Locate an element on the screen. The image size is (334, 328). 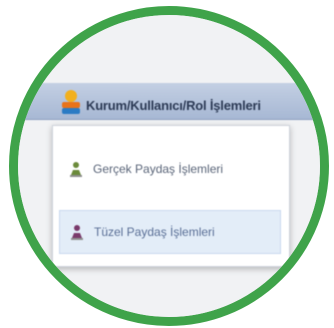
menu-item-tuzel-paydas: Tüzel Paydaş İşlemleri is located at coordinates (170, 232).